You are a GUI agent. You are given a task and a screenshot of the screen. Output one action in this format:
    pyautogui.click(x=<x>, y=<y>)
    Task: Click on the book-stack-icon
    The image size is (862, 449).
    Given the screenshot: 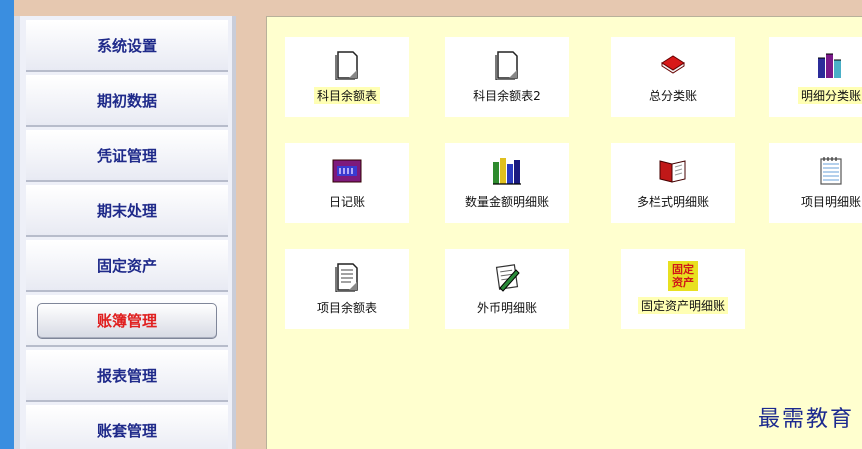 What is the action you would take?
    pyautogui.click(x=831, y=65)
    